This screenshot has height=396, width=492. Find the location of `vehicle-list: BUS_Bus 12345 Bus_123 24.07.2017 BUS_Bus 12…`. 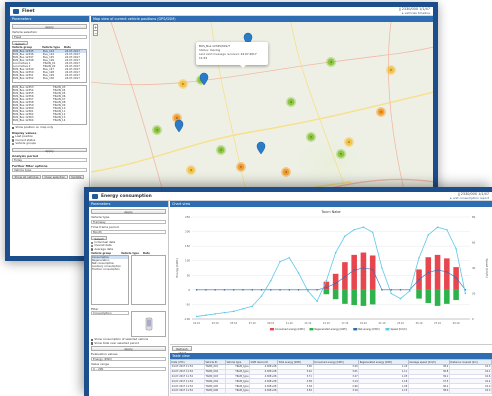

vehicle-list: BUS_Bus 12345 Bus_123 24.07.2017 BUS_Bus 12… is located at coordinates (49, 66).